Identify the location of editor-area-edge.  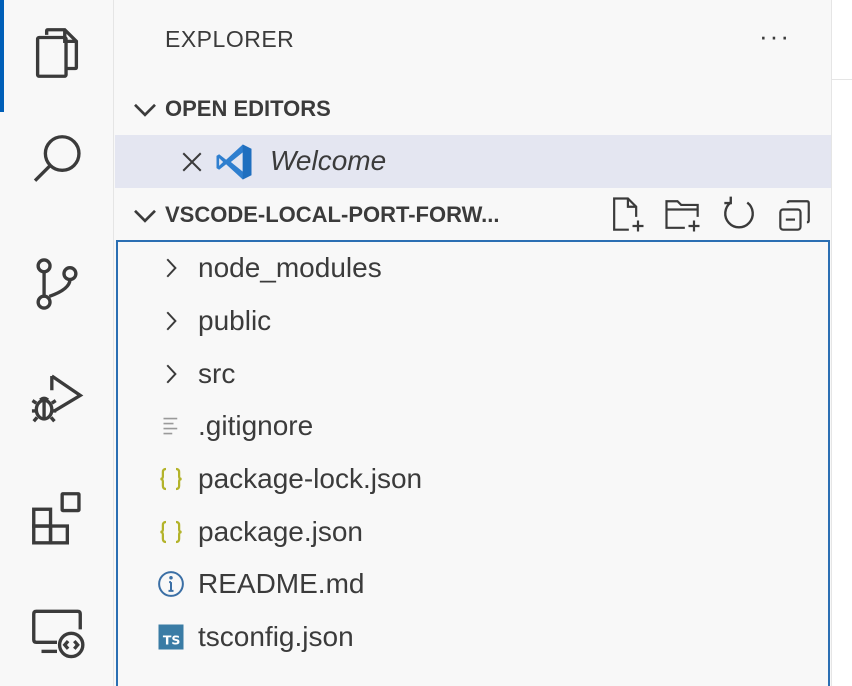
(841, 343).